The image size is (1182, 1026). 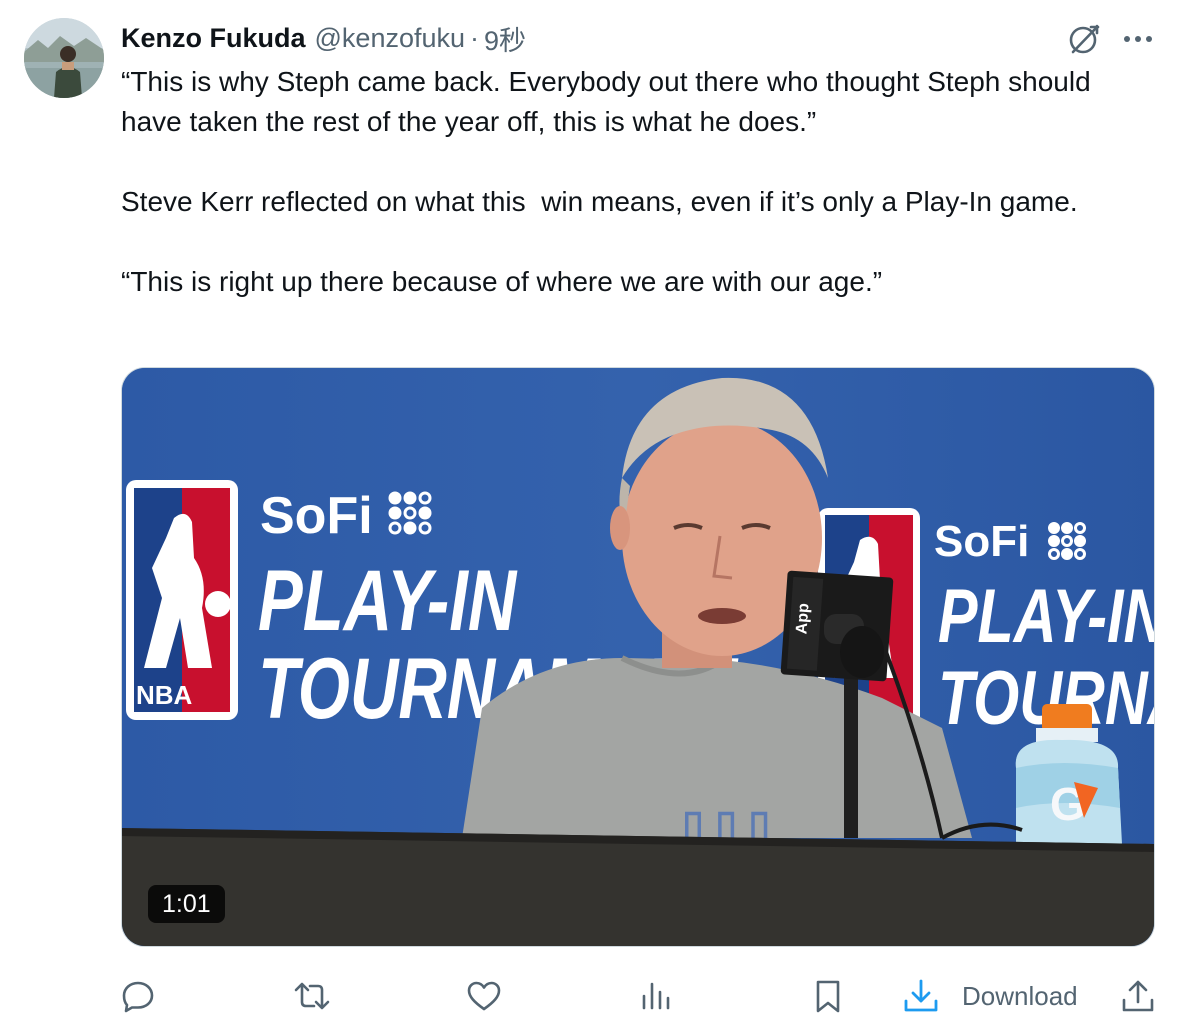 I want to click on user-handle: @kenzofuku, so click(x=390, y=38).